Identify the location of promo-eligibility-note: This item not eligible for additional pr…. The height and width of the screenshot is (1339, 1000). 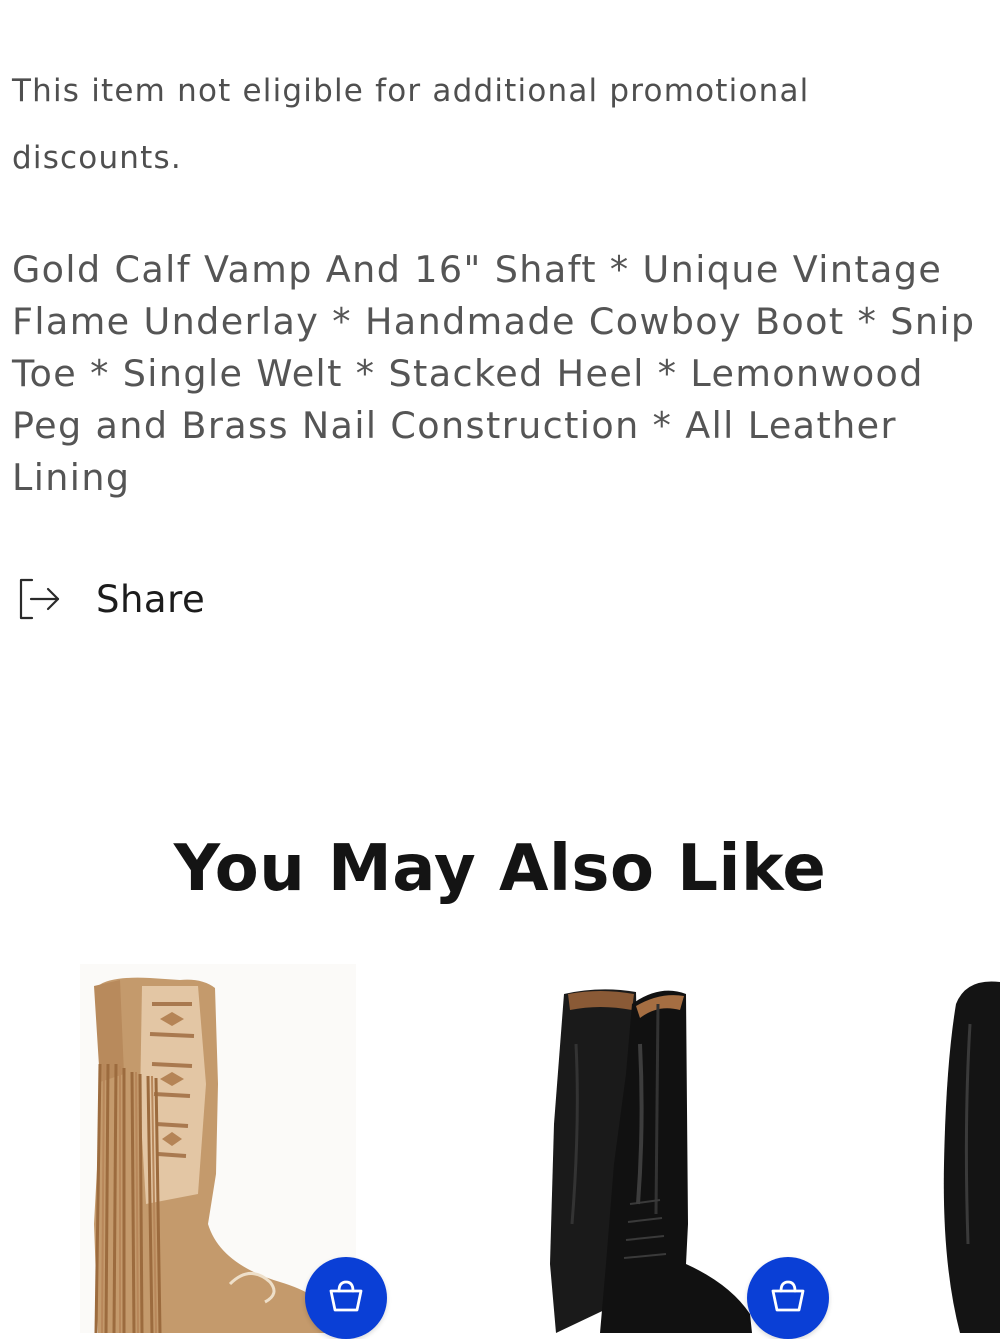
(411, 124).